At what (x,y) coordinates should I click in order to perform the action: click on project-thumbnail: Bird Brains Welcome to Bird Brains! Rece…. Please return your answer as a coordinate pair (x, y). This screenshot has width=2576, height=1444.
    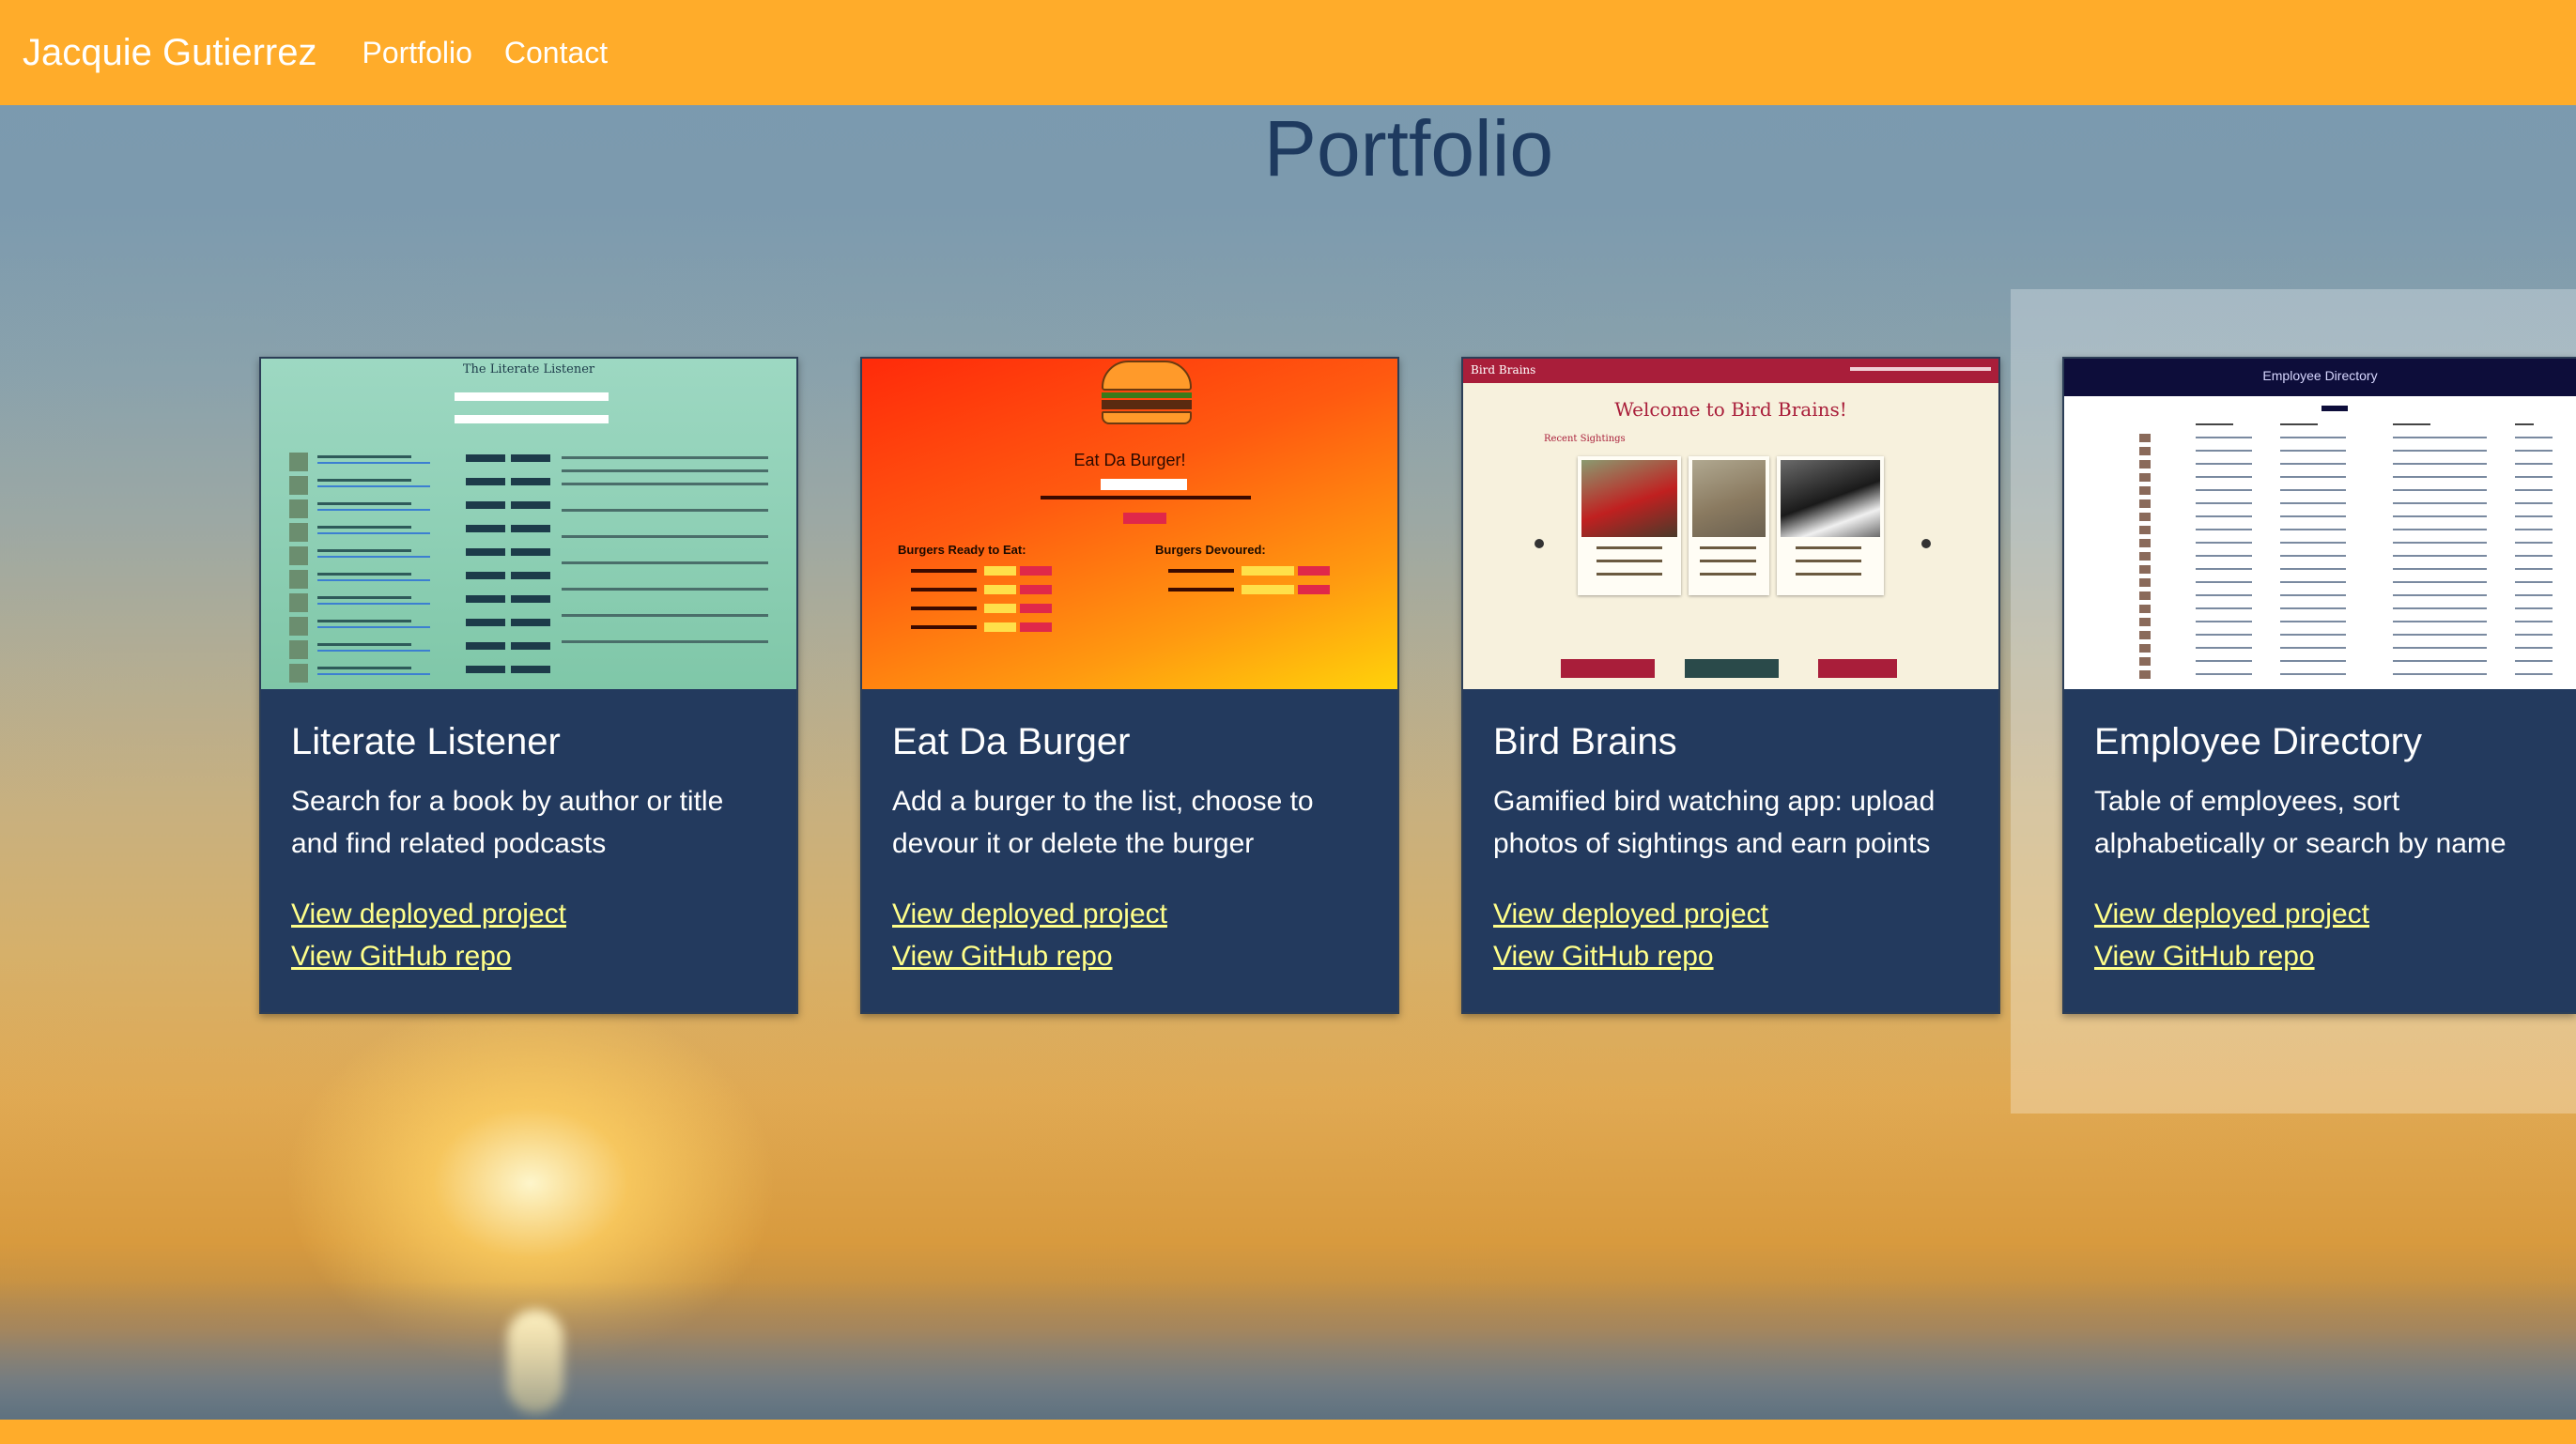
    Looking at the image, I should click on (1730, 524).